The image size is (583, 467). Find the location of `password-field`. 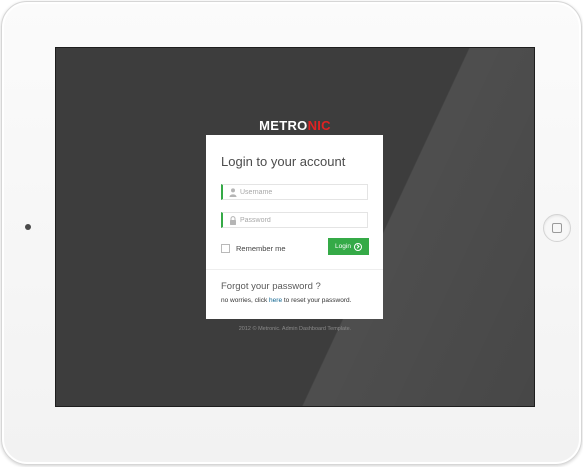

password-field is located at coordinates (294, 220).